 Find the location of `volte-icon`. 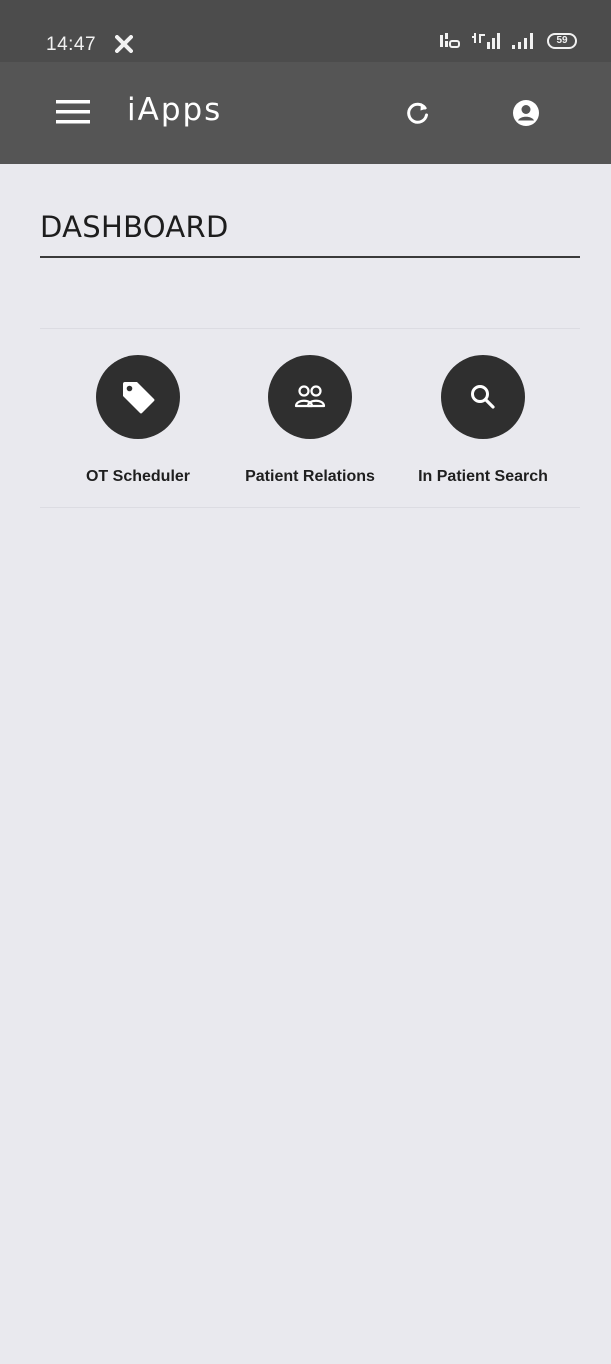

volte-icon is located at coordinates (450, 40).